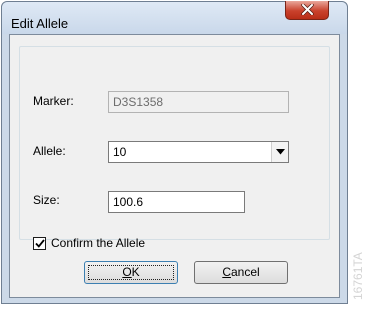  I want to click on cancel-label: ancel, so click(245, 272).